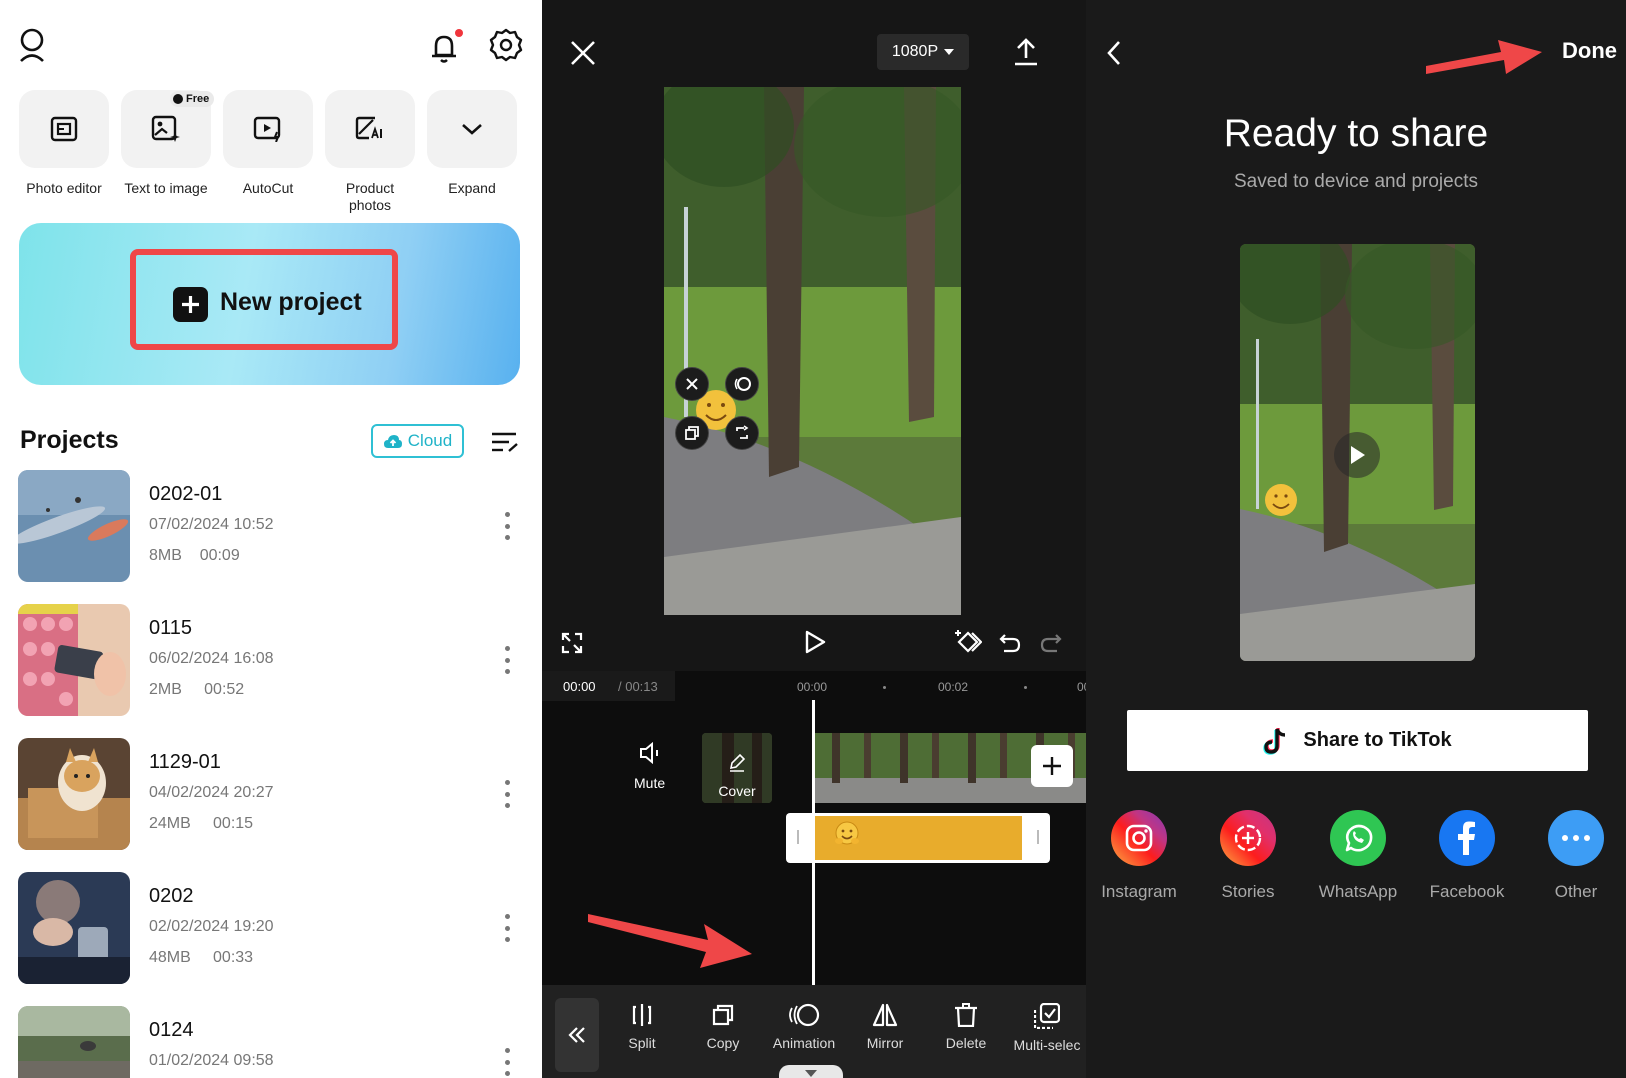 This screenshot has height=1078, width=1626. What do you see at coordinates (798, 837) in the screenshot?
I see `sticker-trim-left-handle` at bounding box center [798, 837].